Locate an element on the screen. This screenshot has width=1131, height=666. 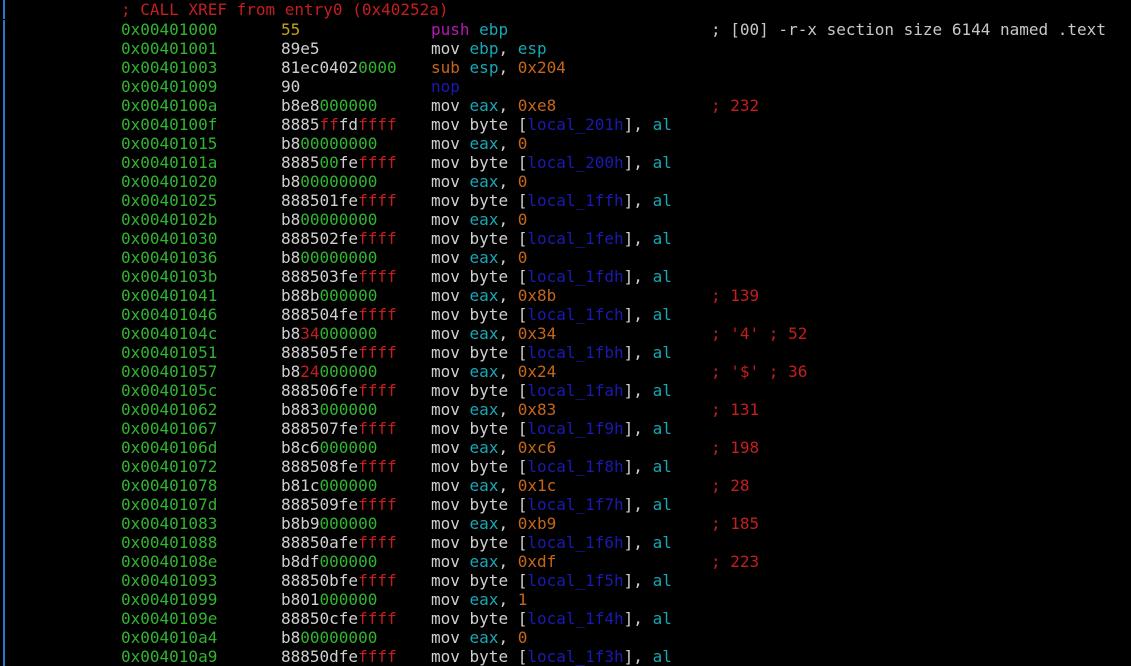
instruction-address: 0x00401036 is located at coordinates (169, 257).